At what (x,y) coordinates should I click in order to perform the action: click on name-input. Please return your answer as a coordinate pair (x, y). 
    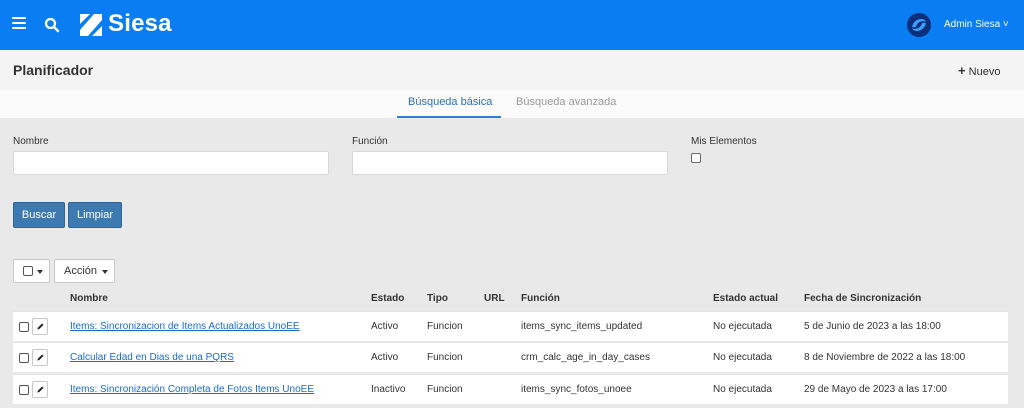
    Looking at the image, I should click on (171, 163).